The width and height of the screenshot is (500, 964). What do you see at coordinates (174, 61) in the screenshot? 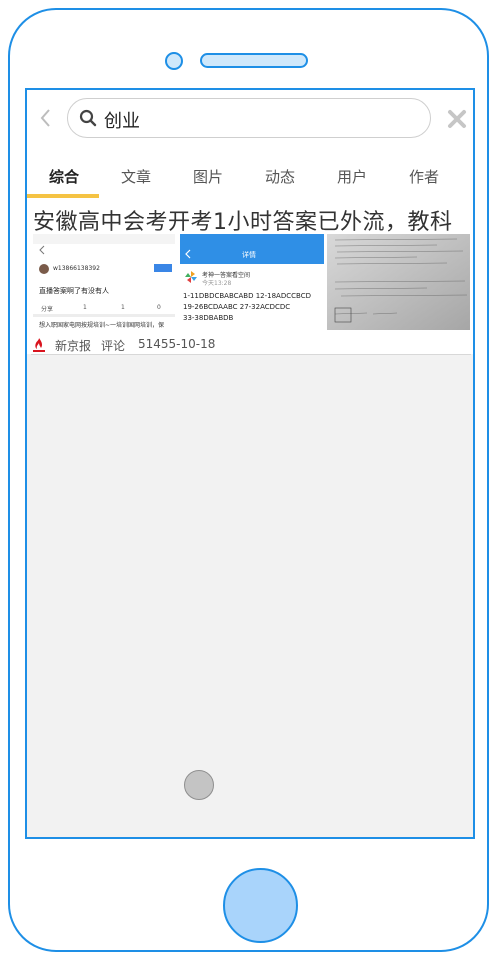
I see `camera-icon` at bounding box center [174, 61].